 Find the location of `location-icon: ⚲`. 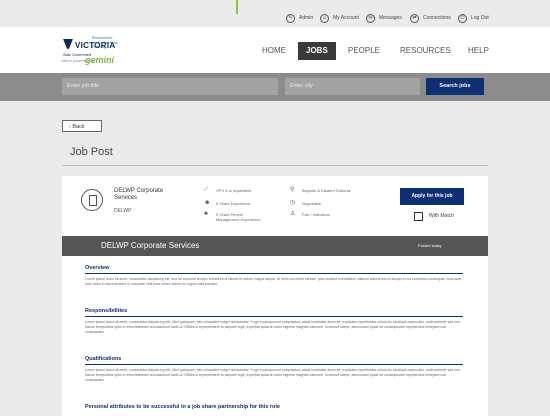

location-icon: ⚲ is located at coordinates (292, 190).